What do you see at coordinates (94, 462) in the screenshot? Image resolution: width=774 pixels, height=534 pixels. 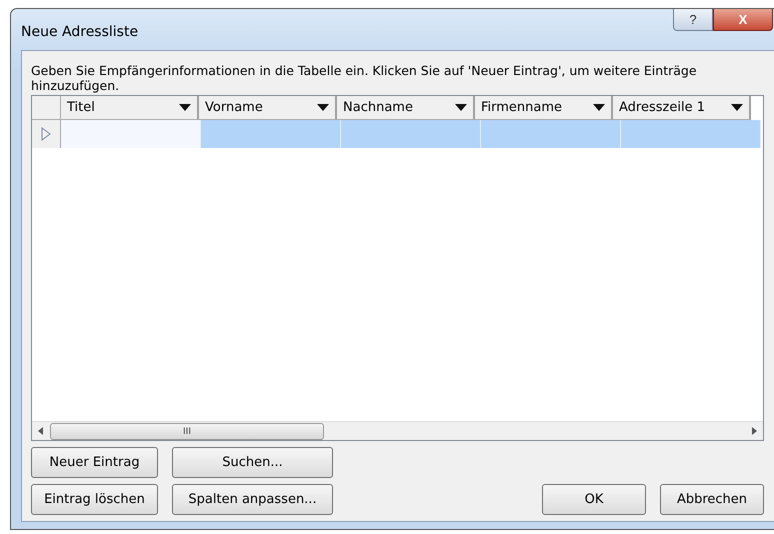 I see `action-button: Neuer Eintrag` at bounding box center [94, 462].